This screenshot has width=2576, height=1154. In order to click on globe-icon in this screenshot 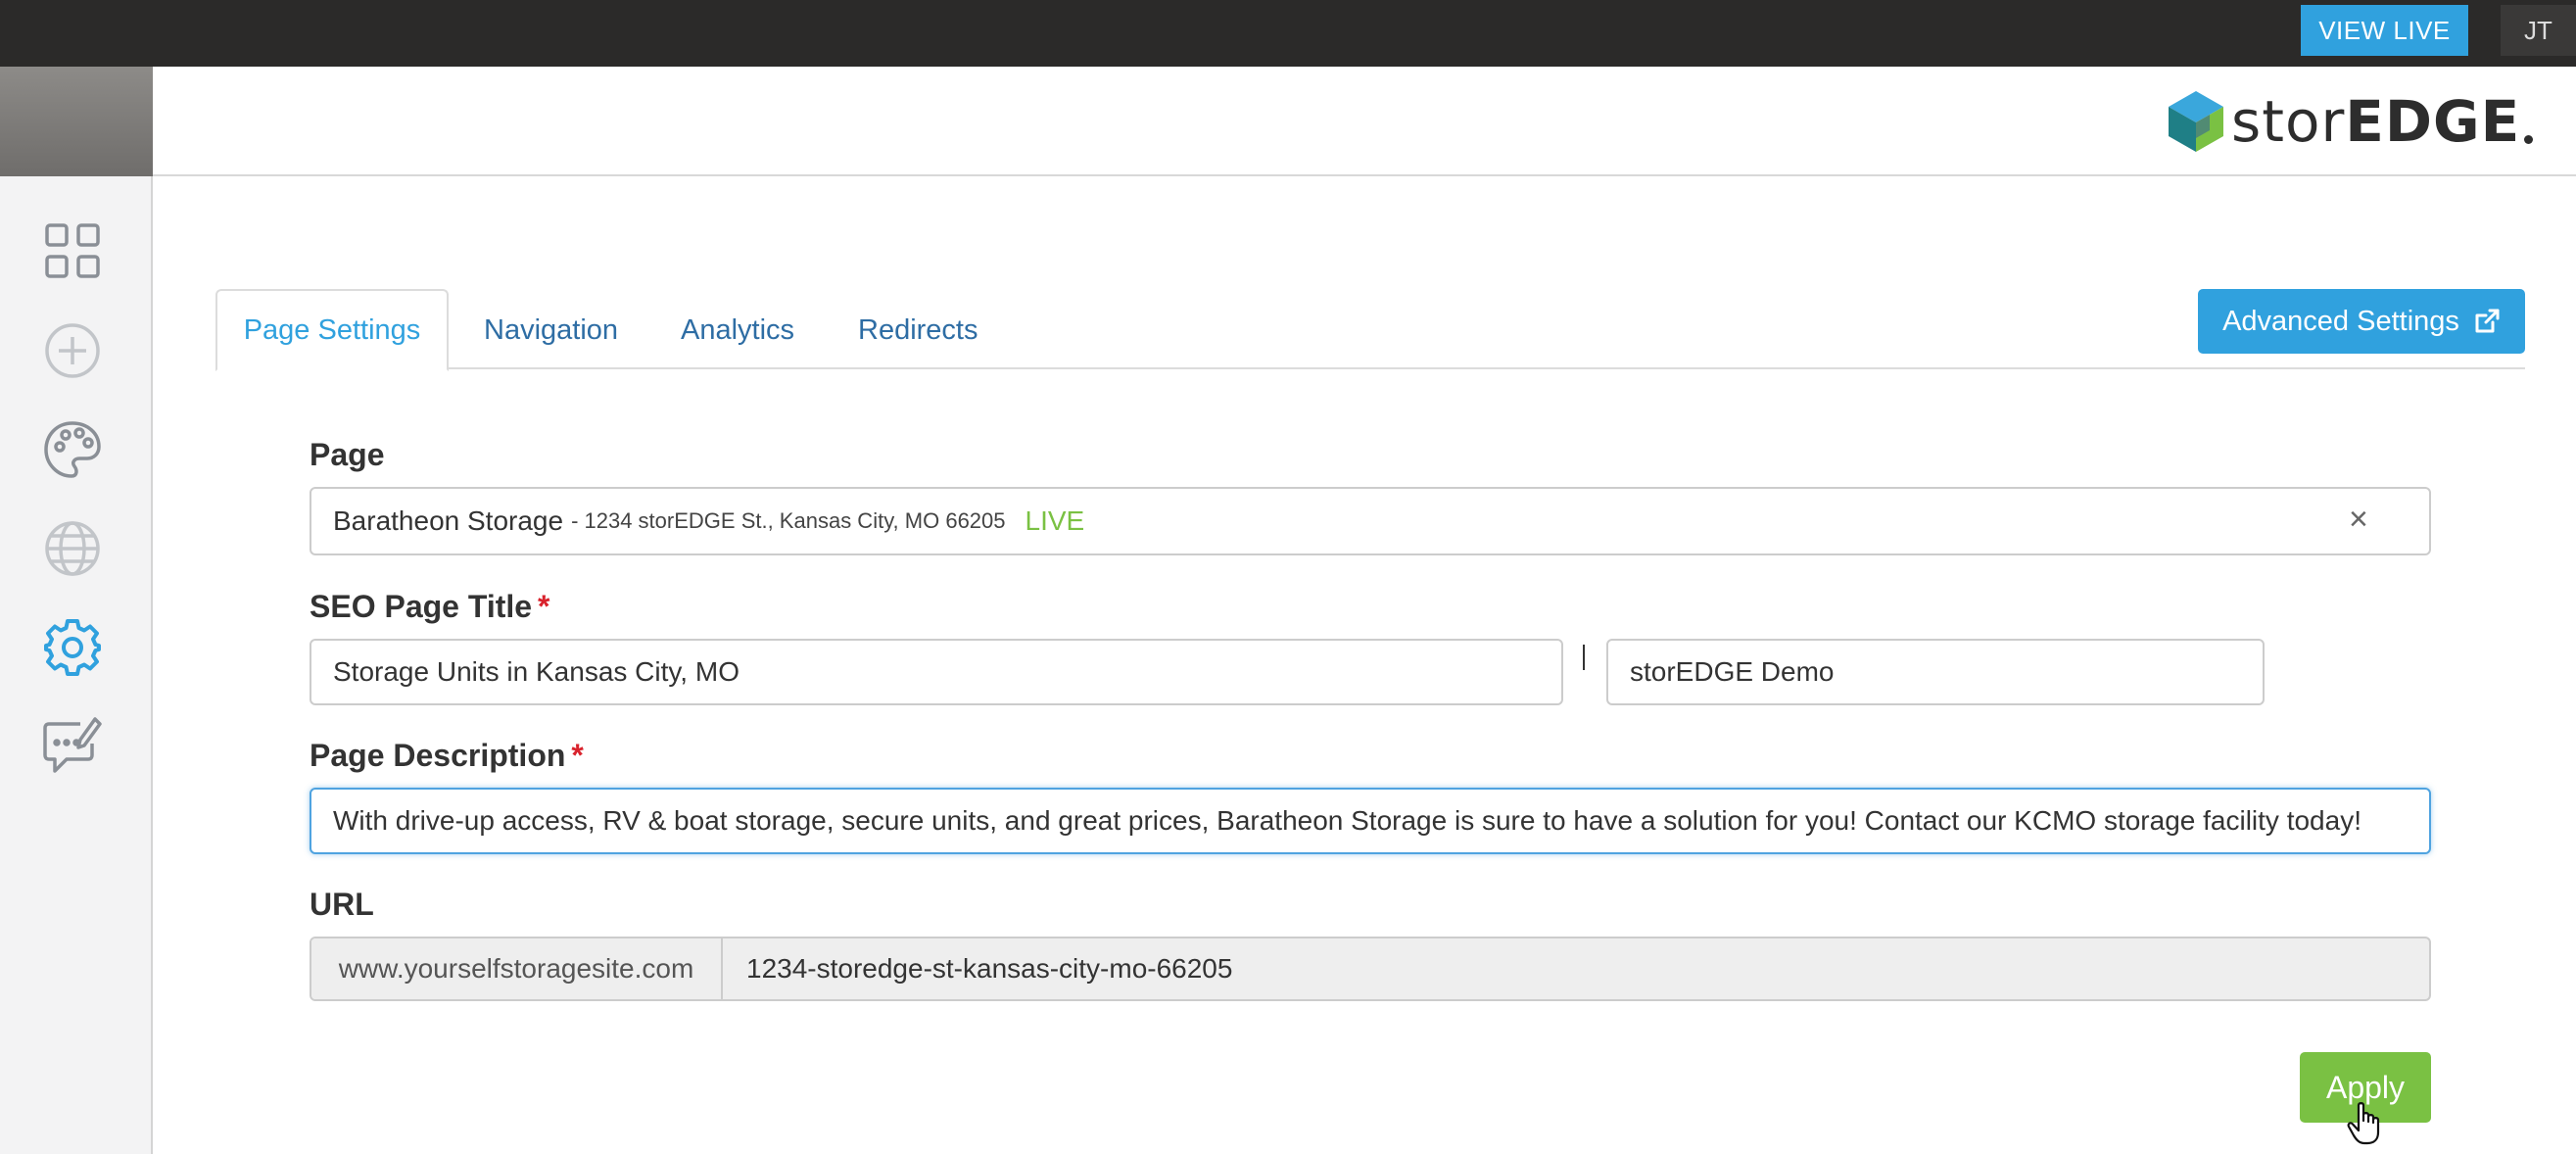, I will do `click(73, 548)`.